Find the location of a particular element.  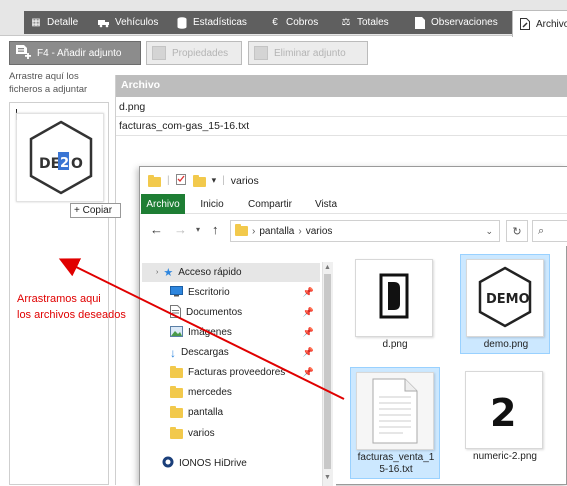

drag-preview: DE 2 O is located at coordinates (60, 157).